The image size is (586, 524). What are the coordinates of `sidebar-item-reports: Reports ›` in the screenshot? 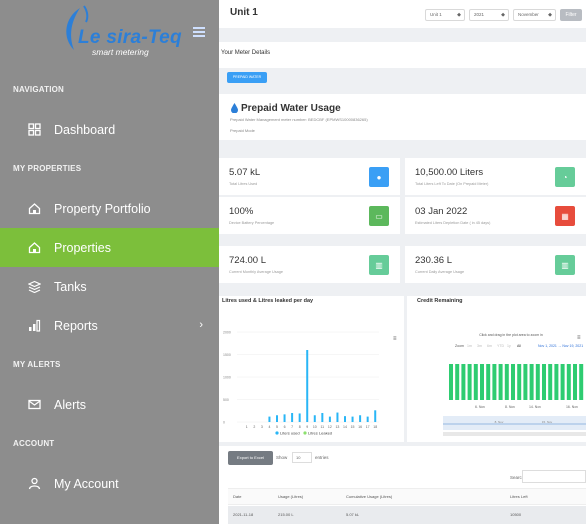 It's located at (109, 325).